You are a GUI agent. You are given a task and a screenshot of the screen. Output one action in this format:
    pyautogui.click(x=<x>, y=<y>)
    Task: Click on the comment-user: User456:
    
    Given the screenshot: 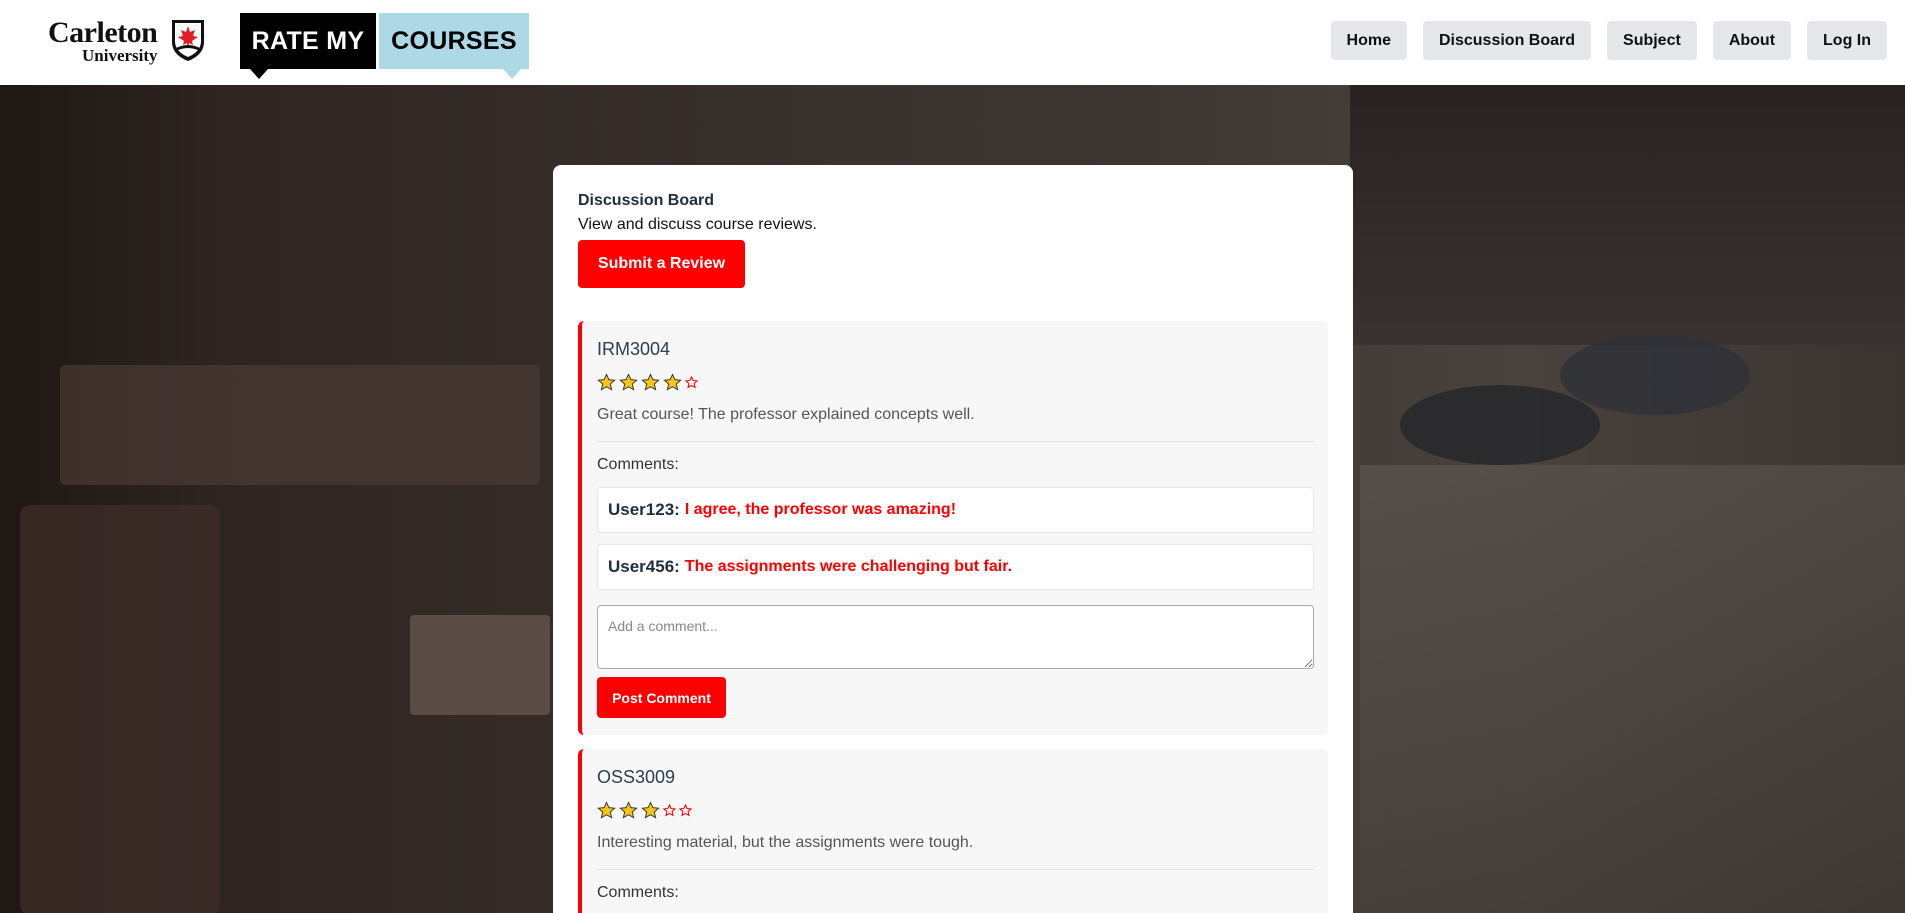 What is the action you would take?
    pyautogui.click(x=644, y=566)
    